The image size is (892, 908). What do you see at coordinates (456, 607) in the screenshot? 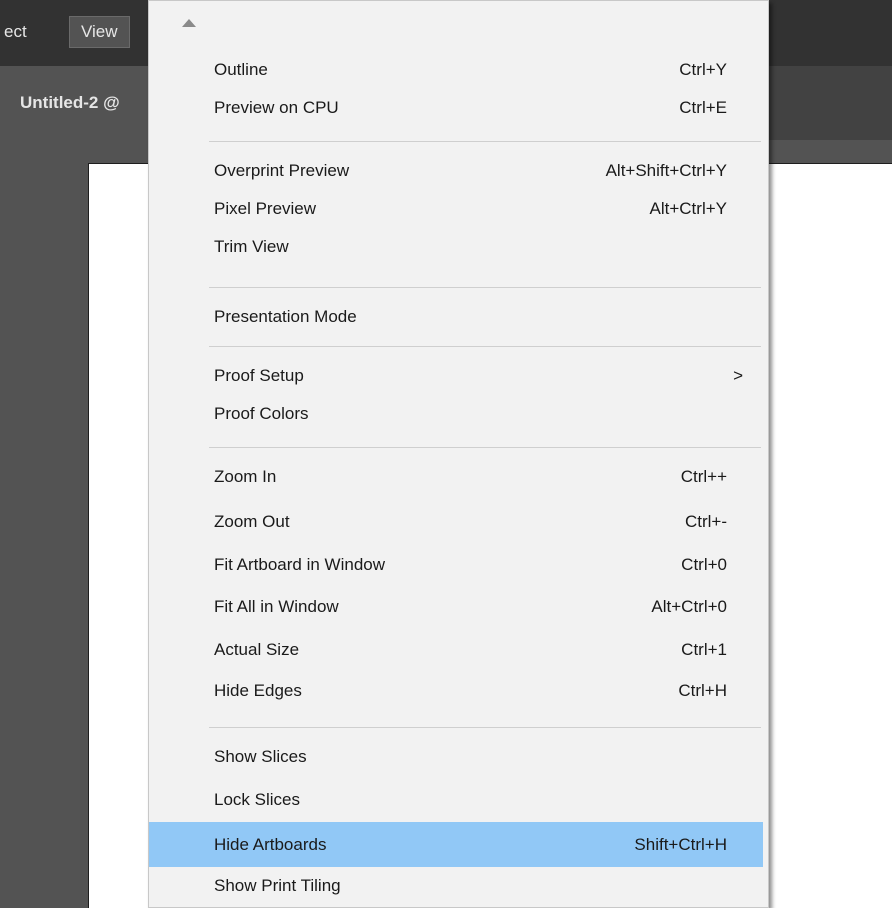
I see `menu-item-fit-all-in-window: Fit All in Window Alt+Ctrl+0` at bounding box center [456, 607].